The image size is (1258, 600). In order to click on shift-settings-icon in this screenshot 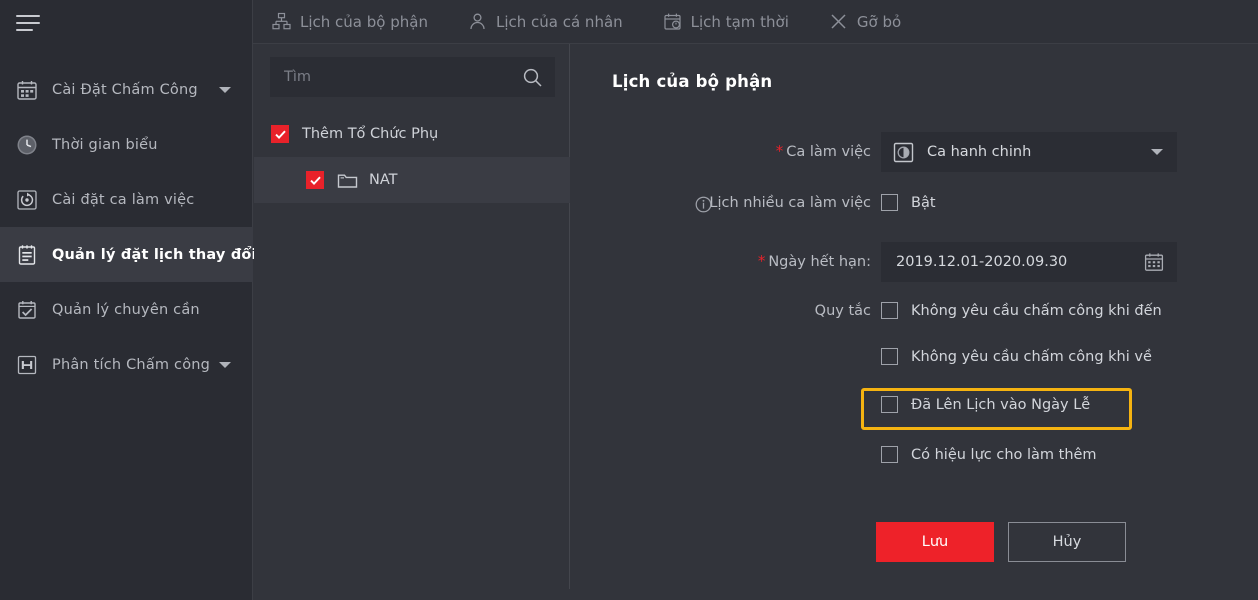, I will do `click(27, 200)`.